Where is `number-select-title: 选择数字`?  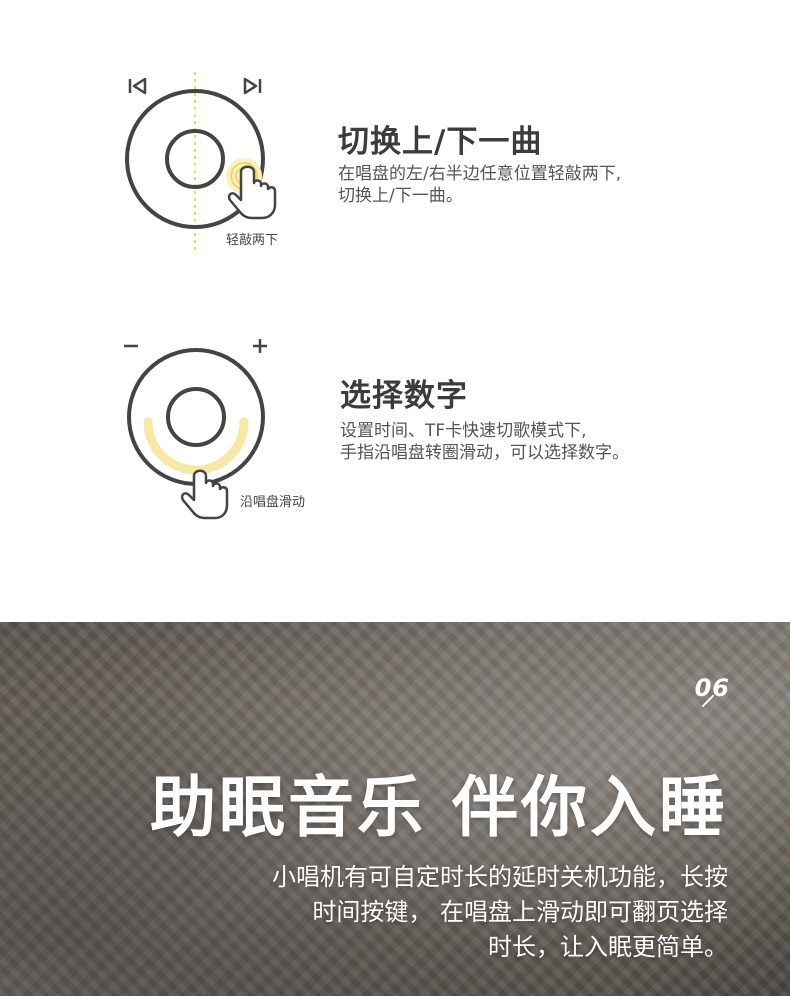 number-select-title: 选择数字 is located at coordinates (404, 396).